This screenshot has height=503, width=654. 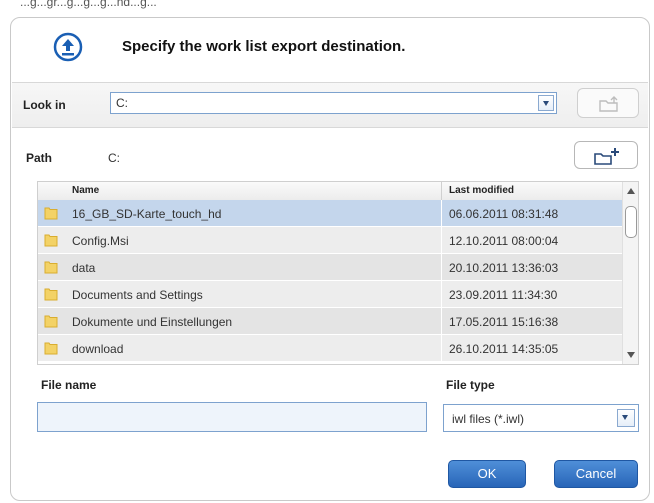 I want to click on new-folder-icon, so click(x=606, y=156).